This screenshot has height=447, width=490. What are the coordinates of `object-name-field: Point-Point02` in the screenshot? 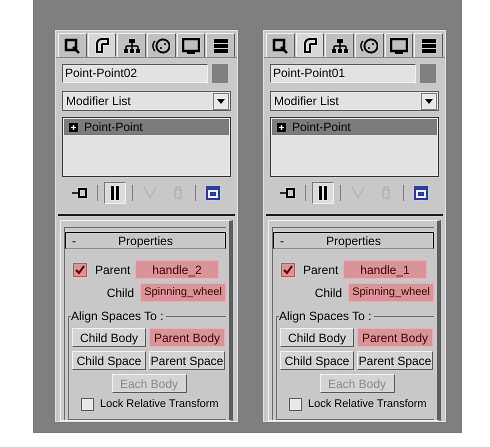 It's located at (135, 73).